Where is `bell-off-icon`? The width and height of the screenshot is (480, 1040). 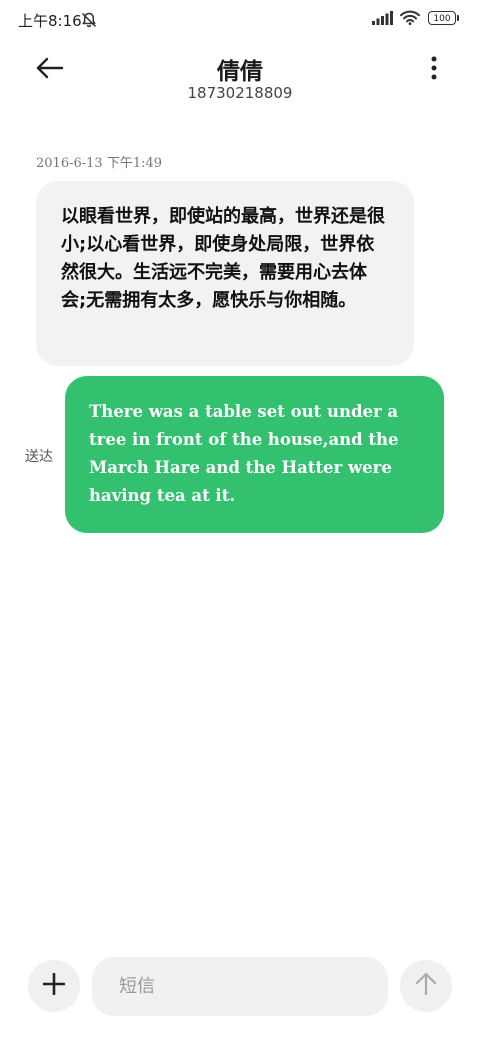 bell-off-icon is located at coordinates (89, 20).